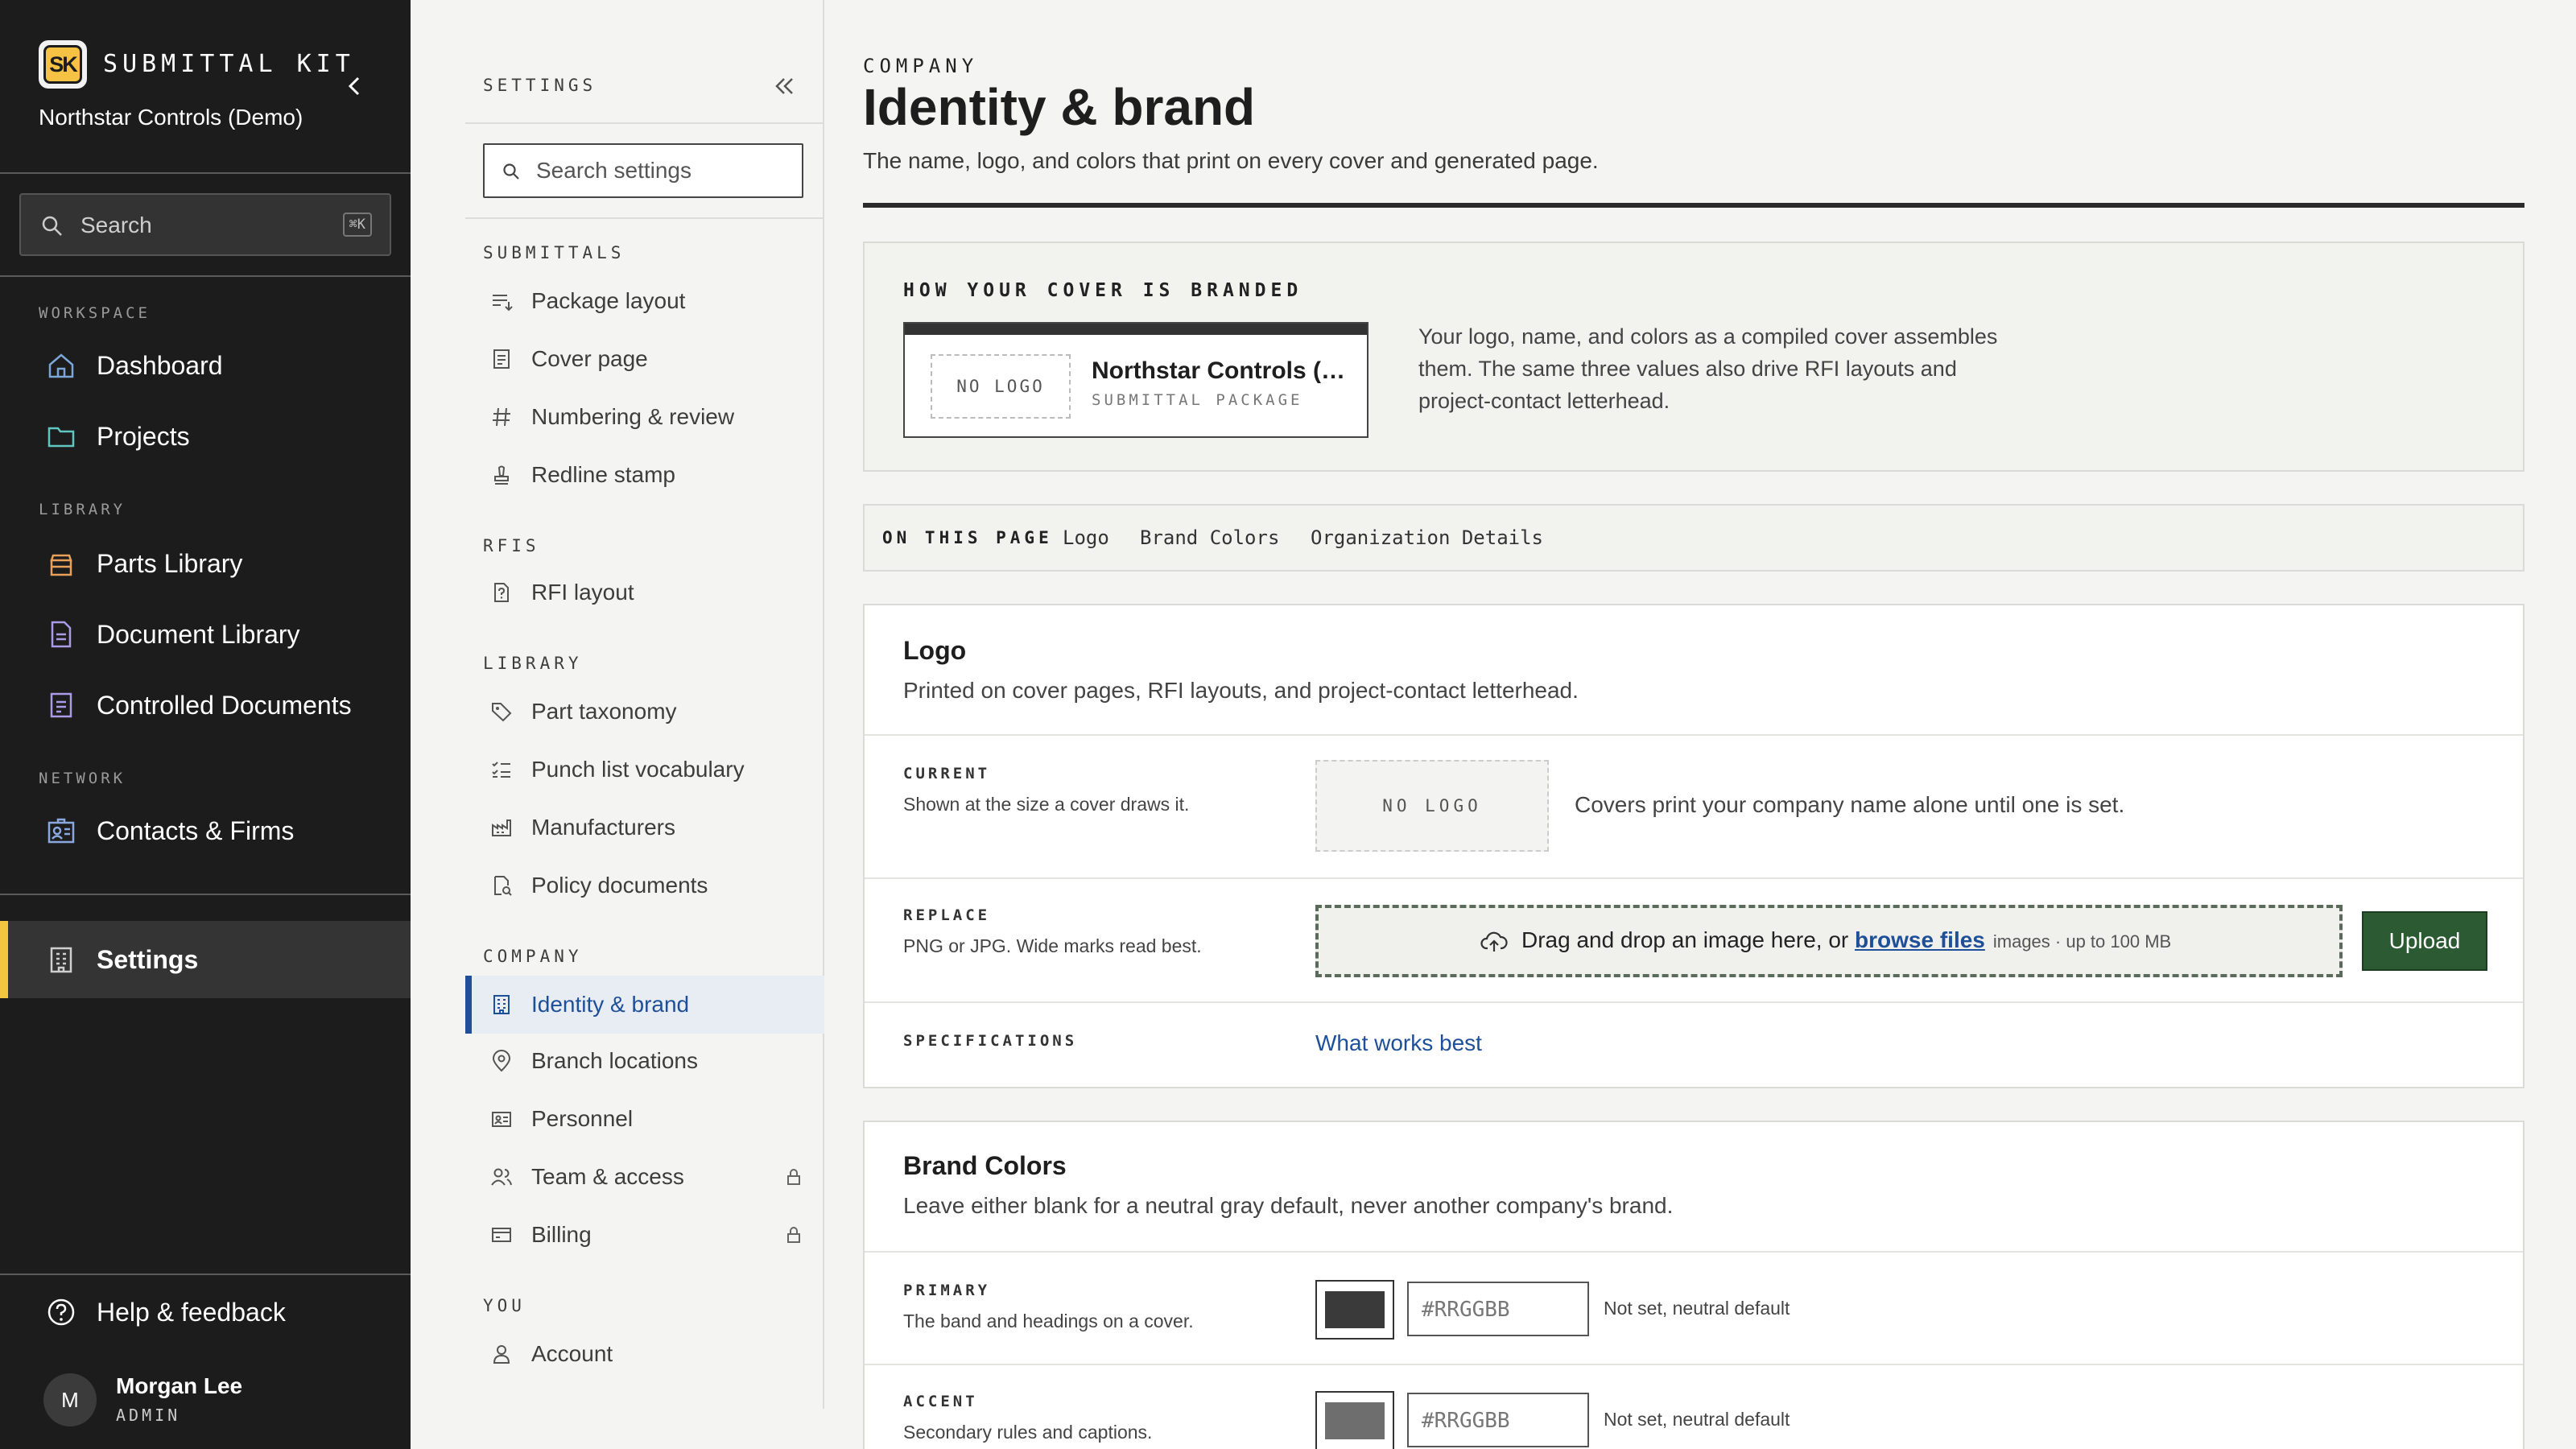 The width and height of the screenshot is (2576, 1449). I want to click on nav-item-parts-library: Parts Library, so click(205, 563).